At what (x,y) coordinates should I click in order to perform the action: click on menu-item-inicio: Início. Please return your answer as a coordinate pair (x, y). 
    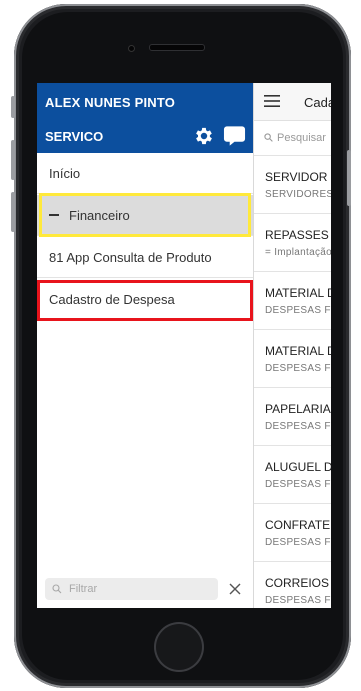
    Looking at the image, I should click on (145, 173).